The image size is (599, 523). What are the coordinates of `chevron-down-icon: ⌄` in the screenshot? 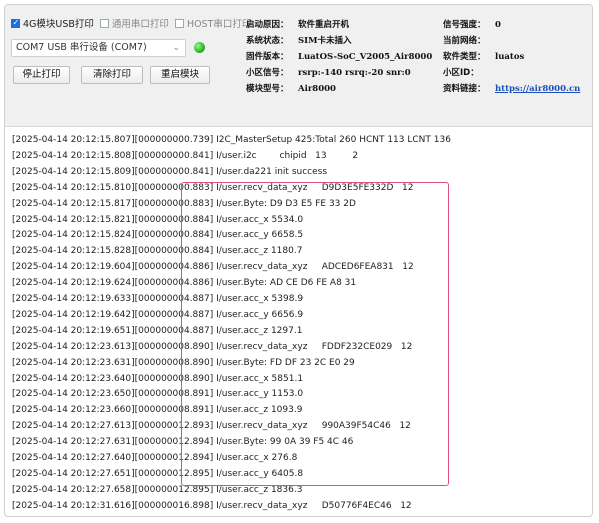 It's located at (176, 48).